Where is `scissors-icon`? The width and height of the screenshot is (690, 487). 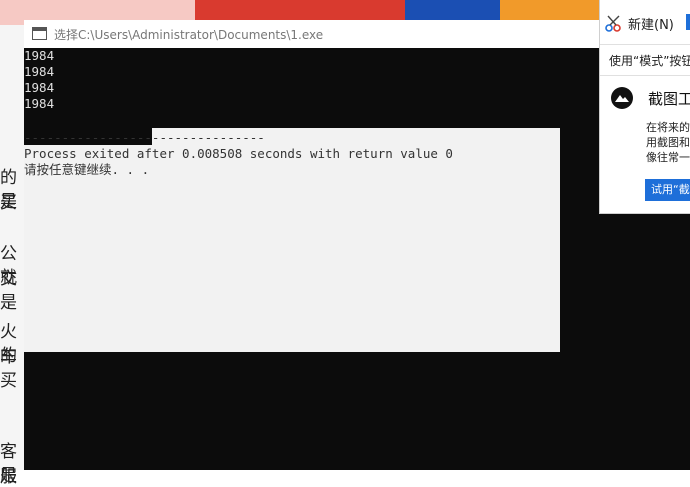 scissors-icon is located at coordinates (613, 23).